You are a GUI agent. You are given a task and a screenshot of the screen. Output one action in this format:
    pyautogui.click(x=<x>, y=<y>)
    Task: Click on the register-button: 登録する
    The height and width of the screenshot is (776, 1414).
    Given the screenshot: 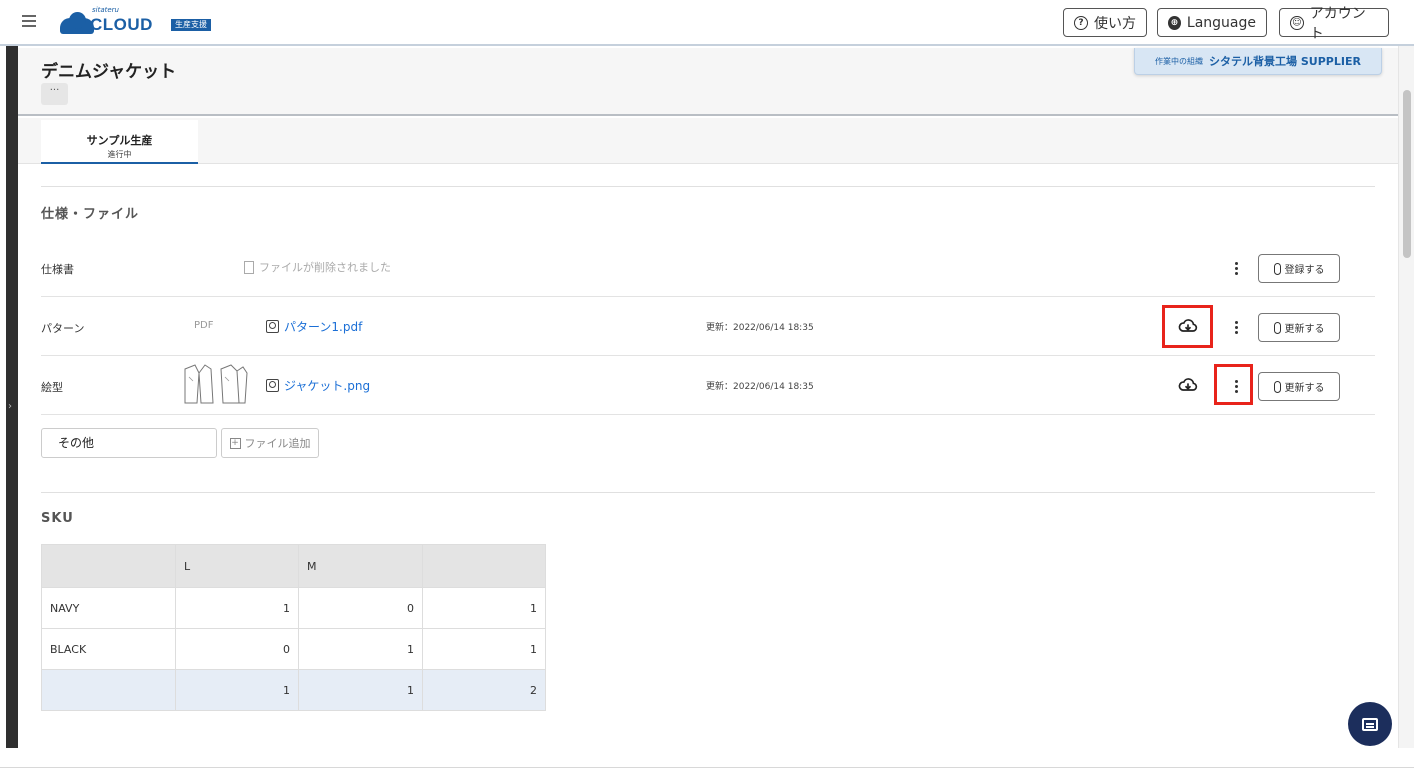 What is the action you would take?
    pyautogui.click(x=1299, y=268)
    